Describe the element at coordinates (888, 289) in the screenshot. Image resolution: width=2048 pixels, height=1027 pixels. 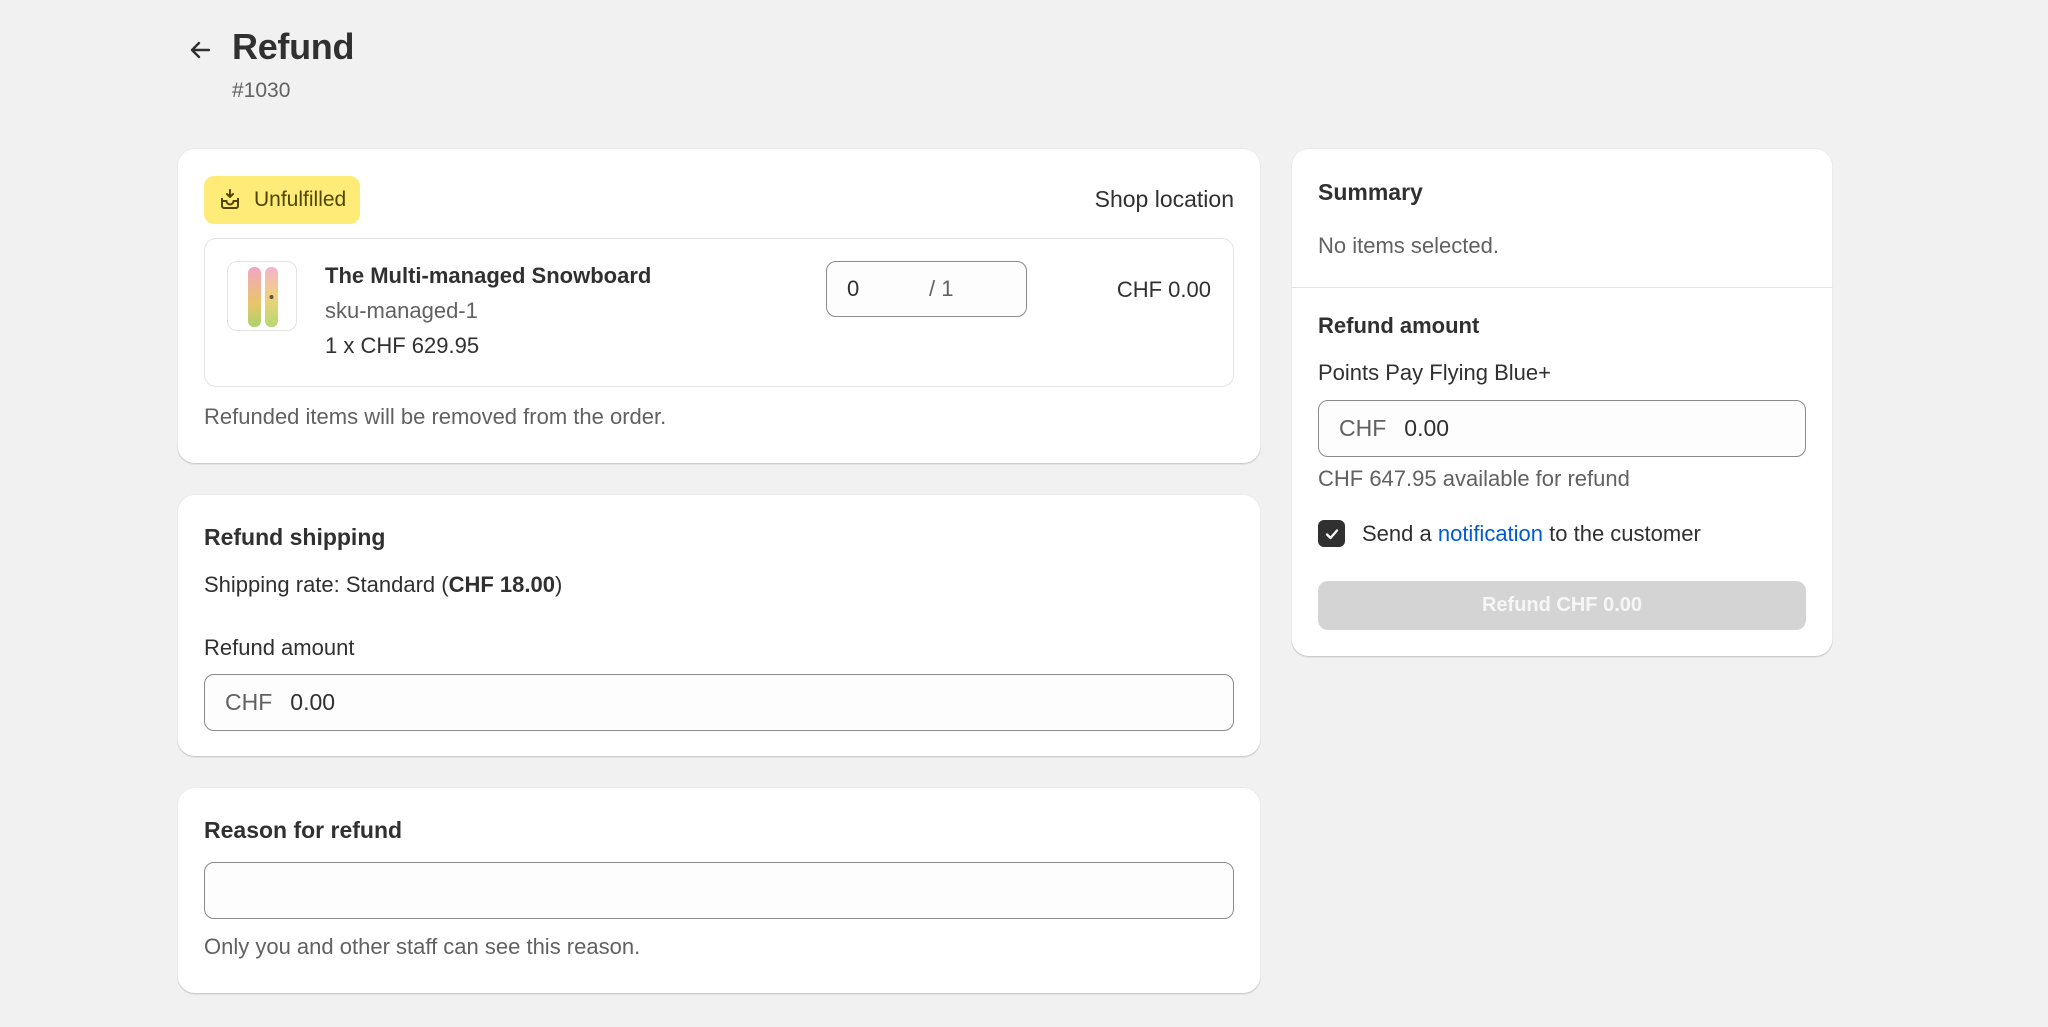
I see `quantity-value: 0` at that location.